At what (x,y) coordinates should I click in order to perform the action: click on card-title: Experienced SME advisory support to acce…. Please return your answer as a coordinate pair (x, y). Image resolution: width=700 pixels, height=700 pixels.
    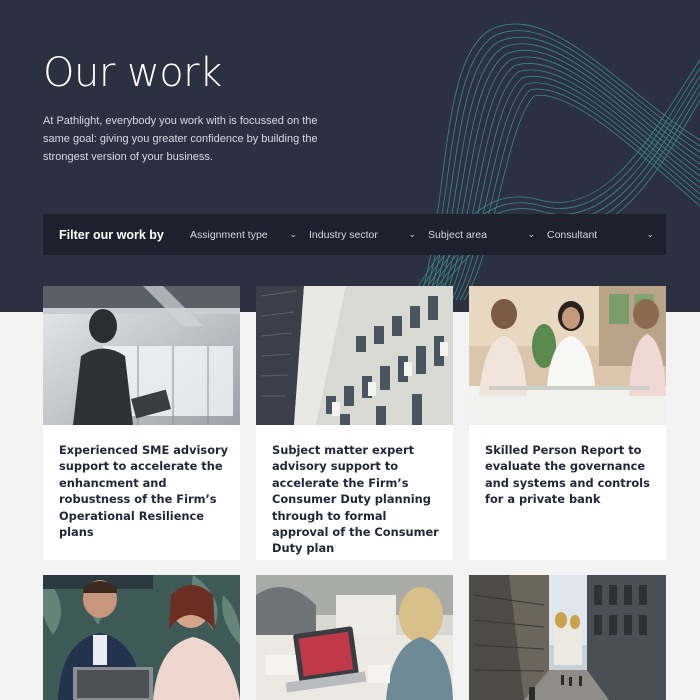
    Looking at the image, I should click on (144, 491).